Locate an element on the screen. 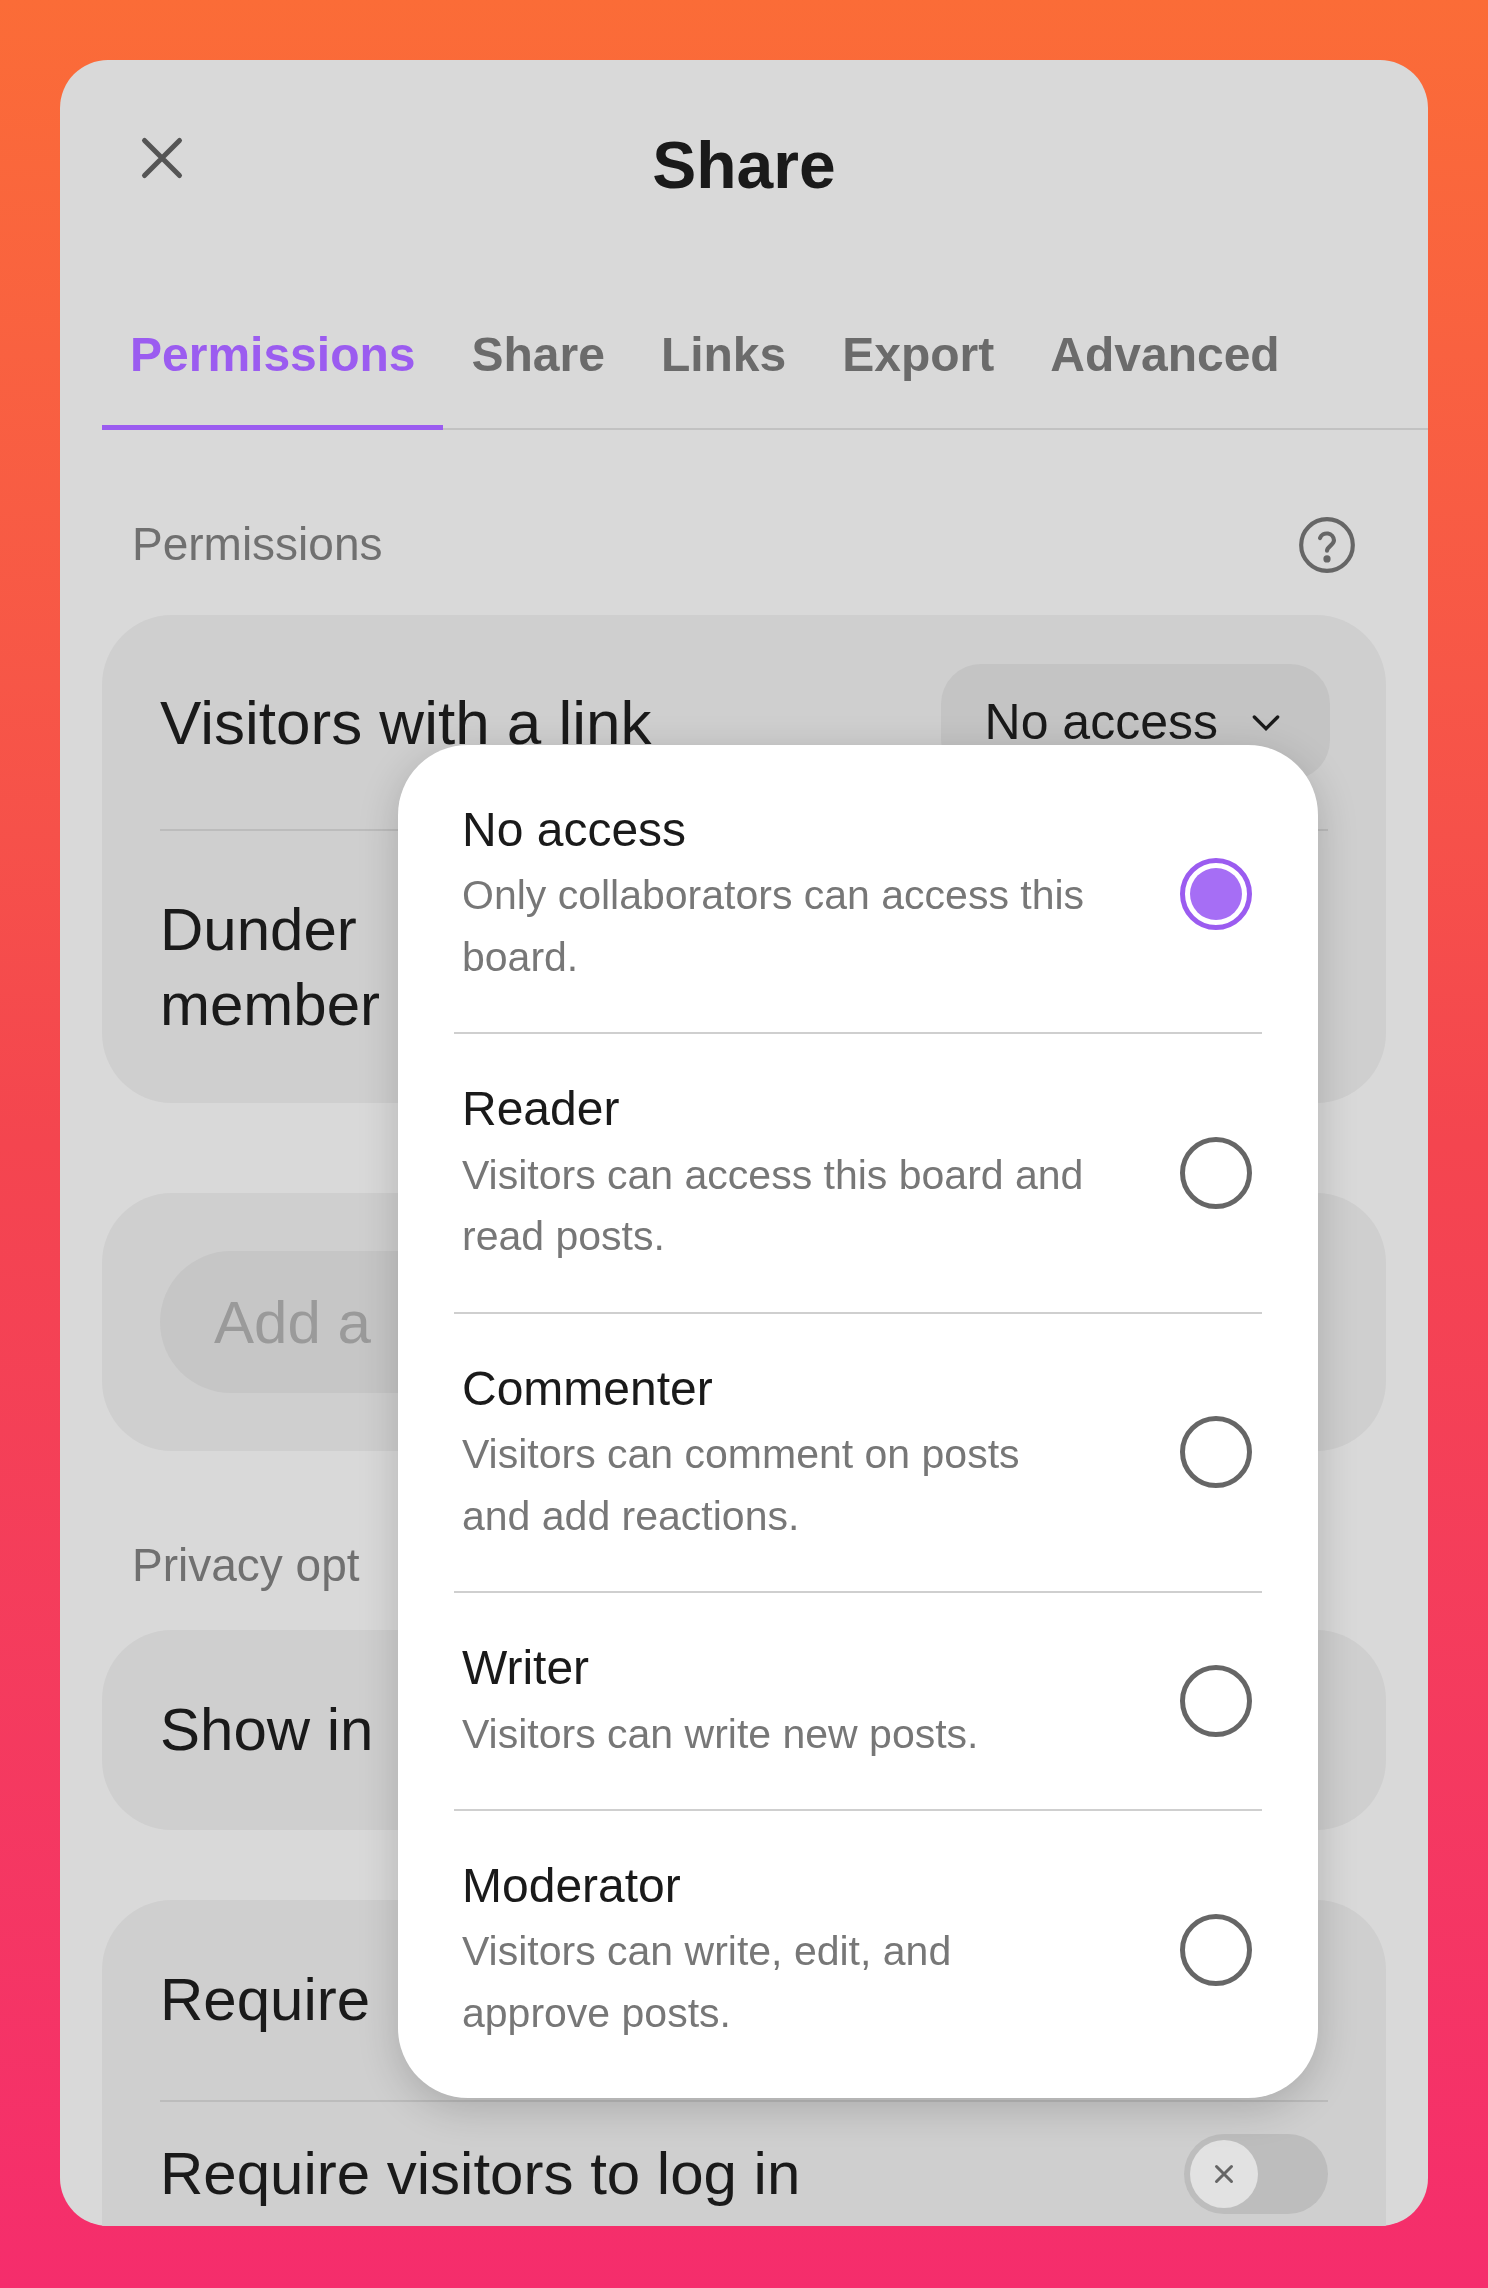 The image size is (1488, 2288). section-label: Permissions is located at coordinates (257, 544).